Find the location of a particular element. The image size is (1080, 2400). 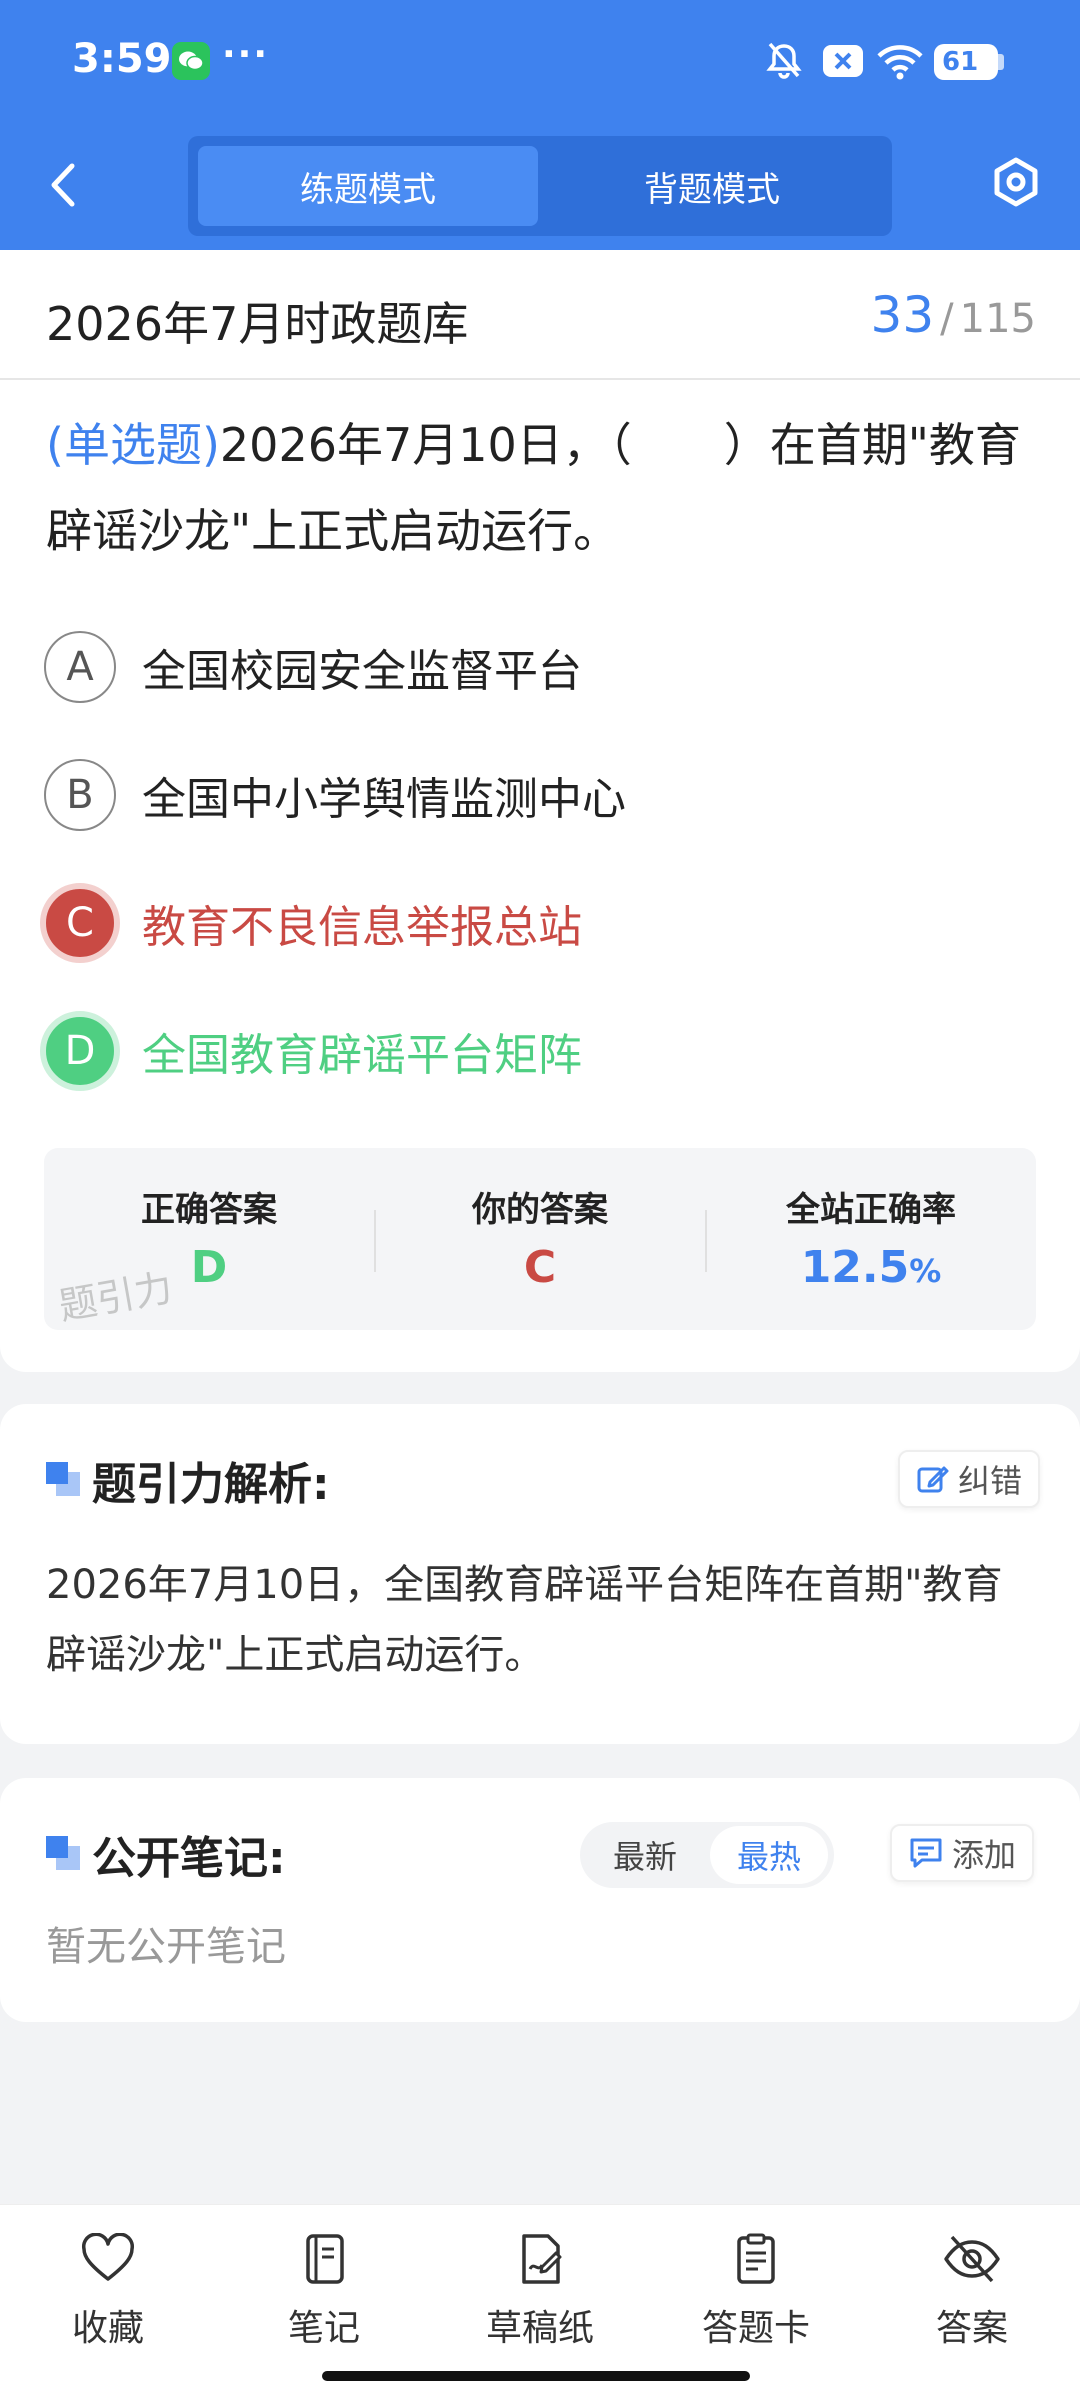

accuracy-rate-number: 12.5 is located at coordinates (855, 1267).